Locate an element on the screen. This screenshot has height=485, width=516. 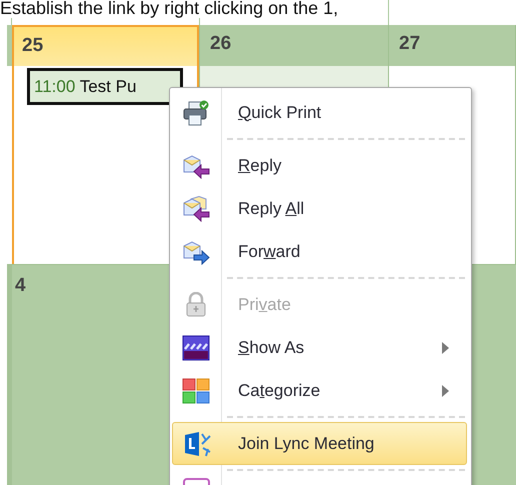
calendar-event: 11:00 Test Pu is located at coordinates (105, 86).